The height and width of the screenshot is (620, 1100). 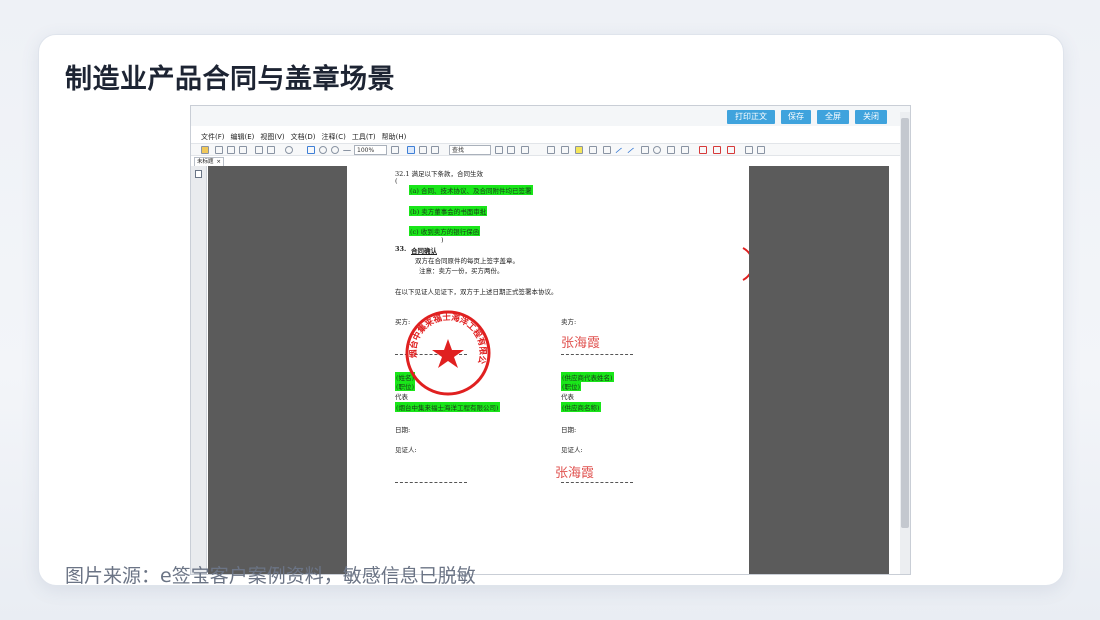 What do you see at coordinates (819, 370) in the screenshot?
I see `canvas-right` at bounding box center [819, 370].